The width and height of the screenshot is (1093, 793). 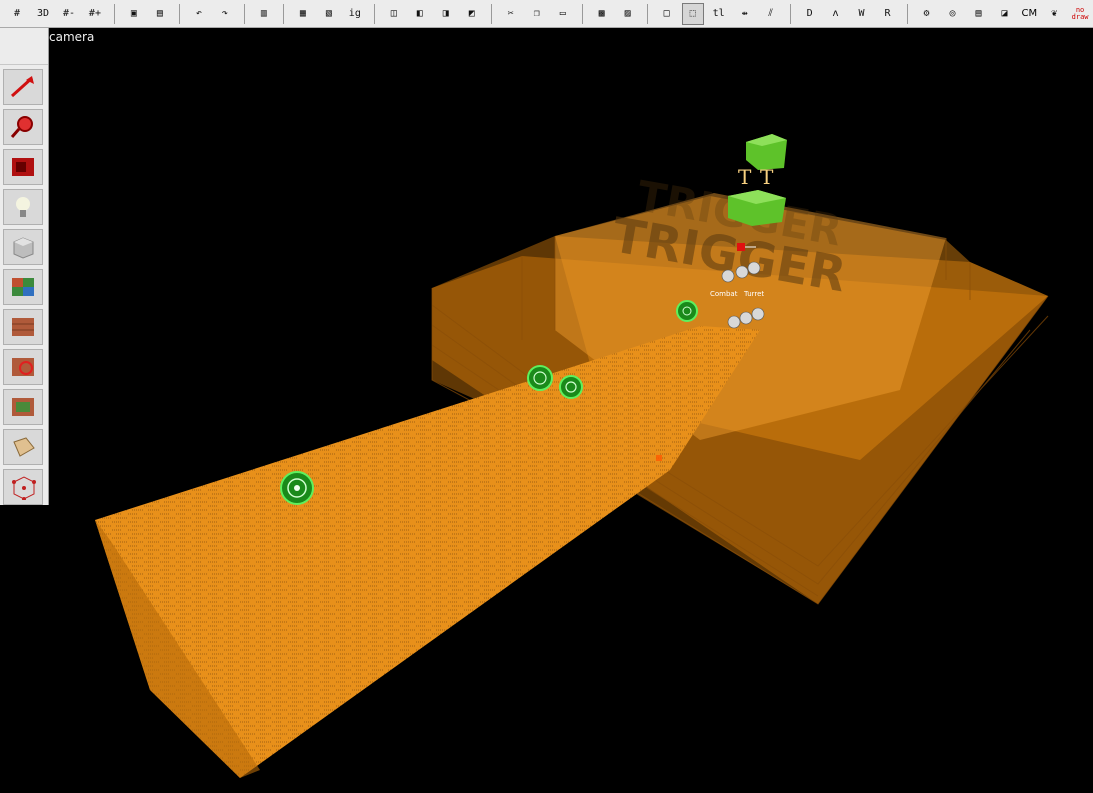 What do you see at coordinates (72, 37) in the screenshot?
I see `viewport-label: camera` at bounding box center [72, 37].